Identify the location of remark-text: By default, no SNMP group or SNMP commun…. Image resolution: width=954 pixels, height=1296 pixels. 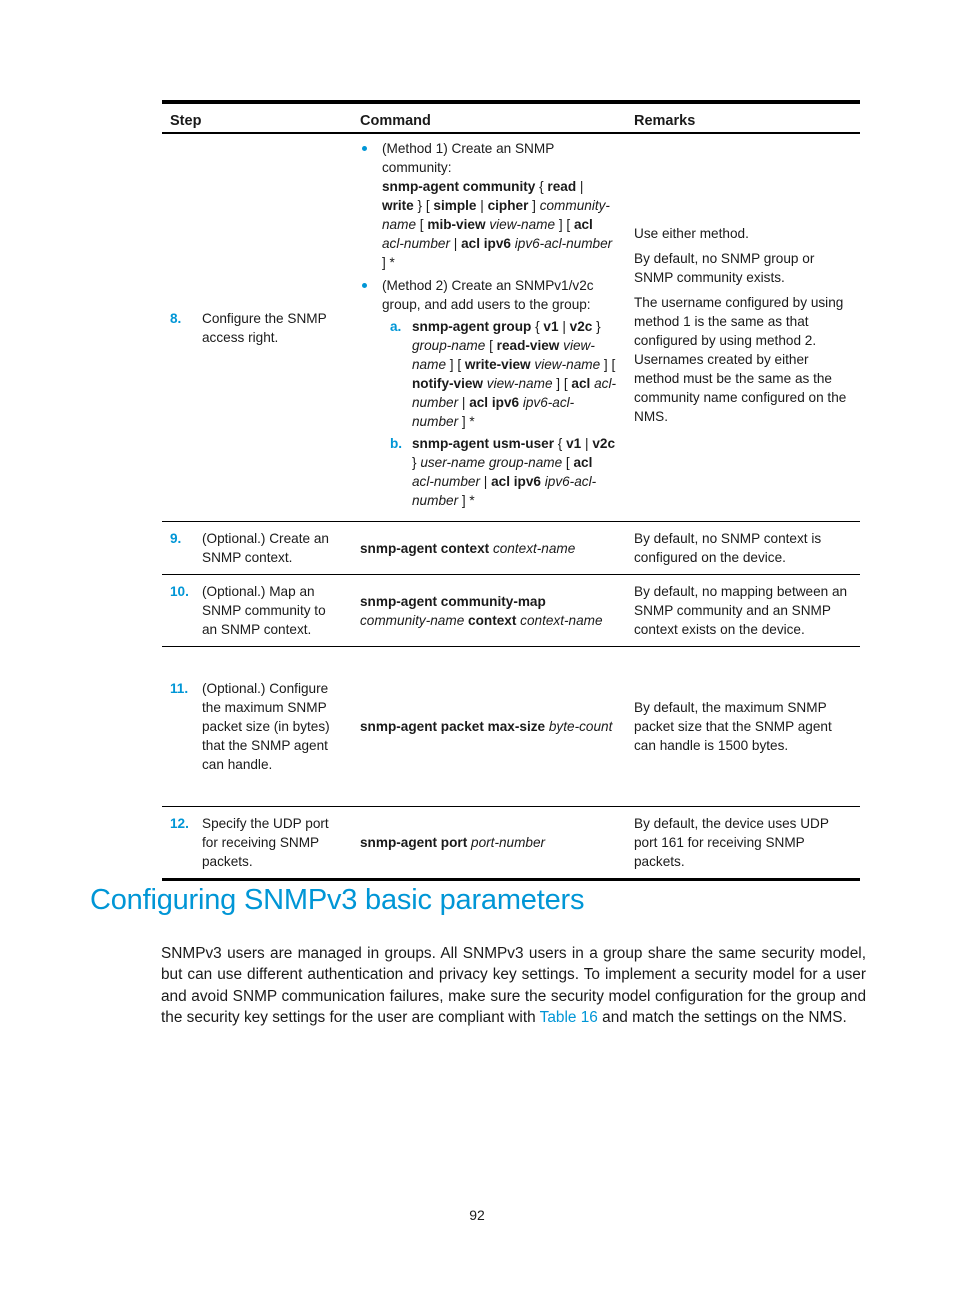
(724, 268).